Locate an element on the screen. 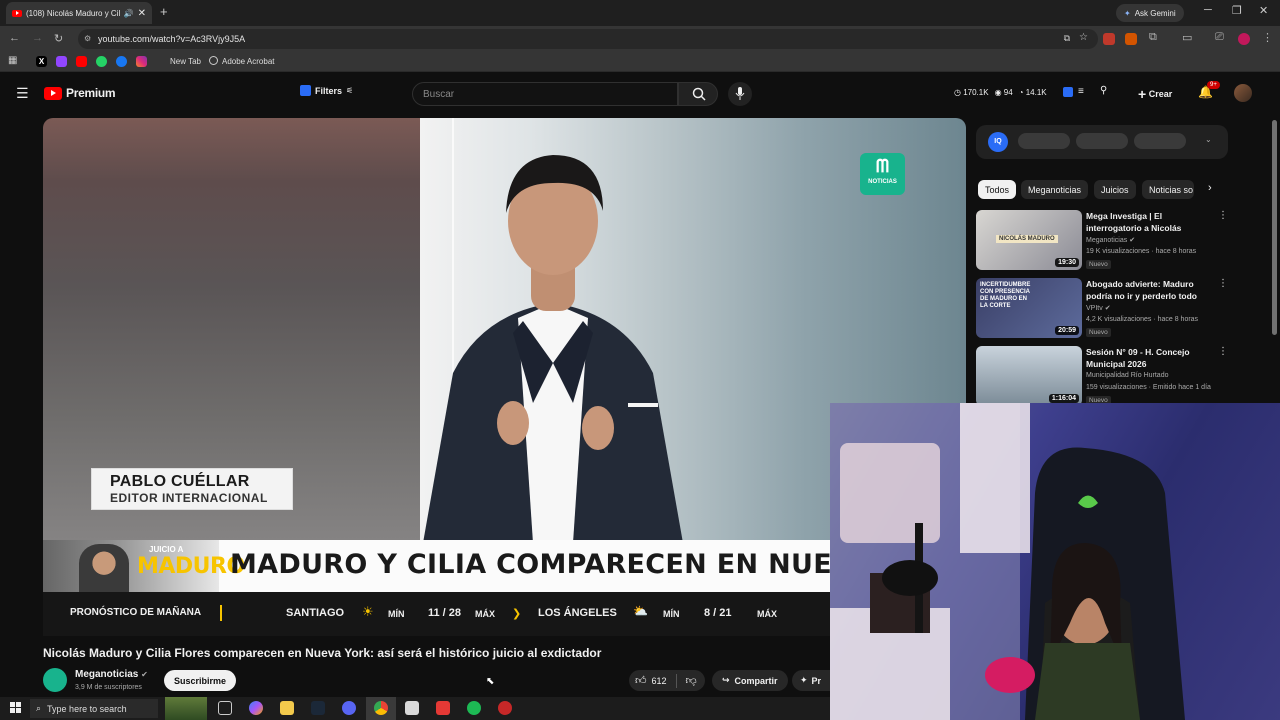 The width and height of the screenshot is (1280, 720). filters-button: Filters ⚟ is located at coordinates (326, 90).